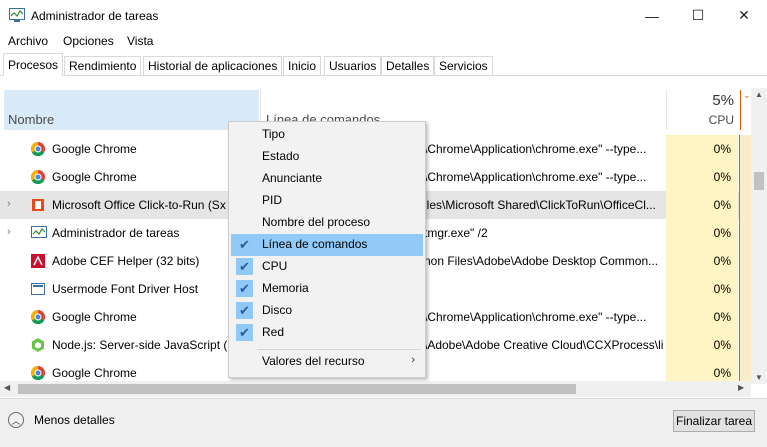 Image resolution: width=767 pixels, height=447 pixels. Describe the element at coordinates (213, 65) in the screenshot. I see `tab-historial: Historial de aplicaciones` at that location.